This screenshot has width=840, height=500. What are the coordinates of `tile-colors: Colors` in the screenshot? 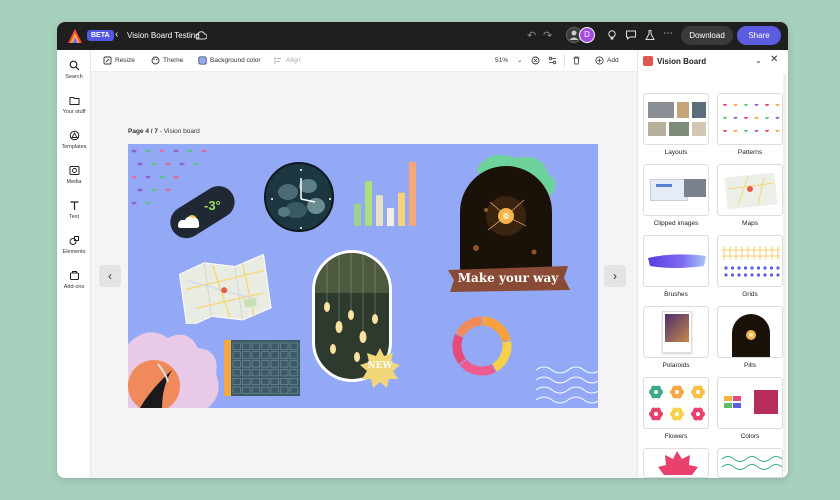 It's located at (750, 408).